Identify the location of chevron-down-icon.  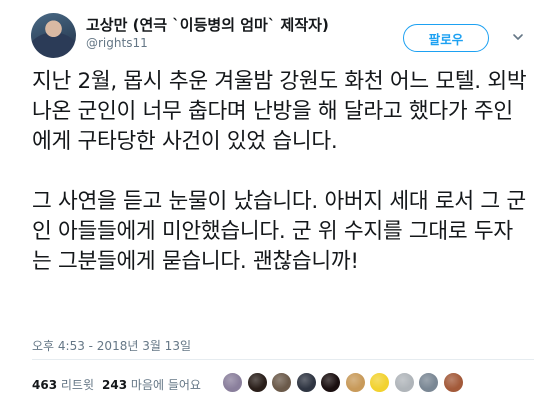
(518, 37).